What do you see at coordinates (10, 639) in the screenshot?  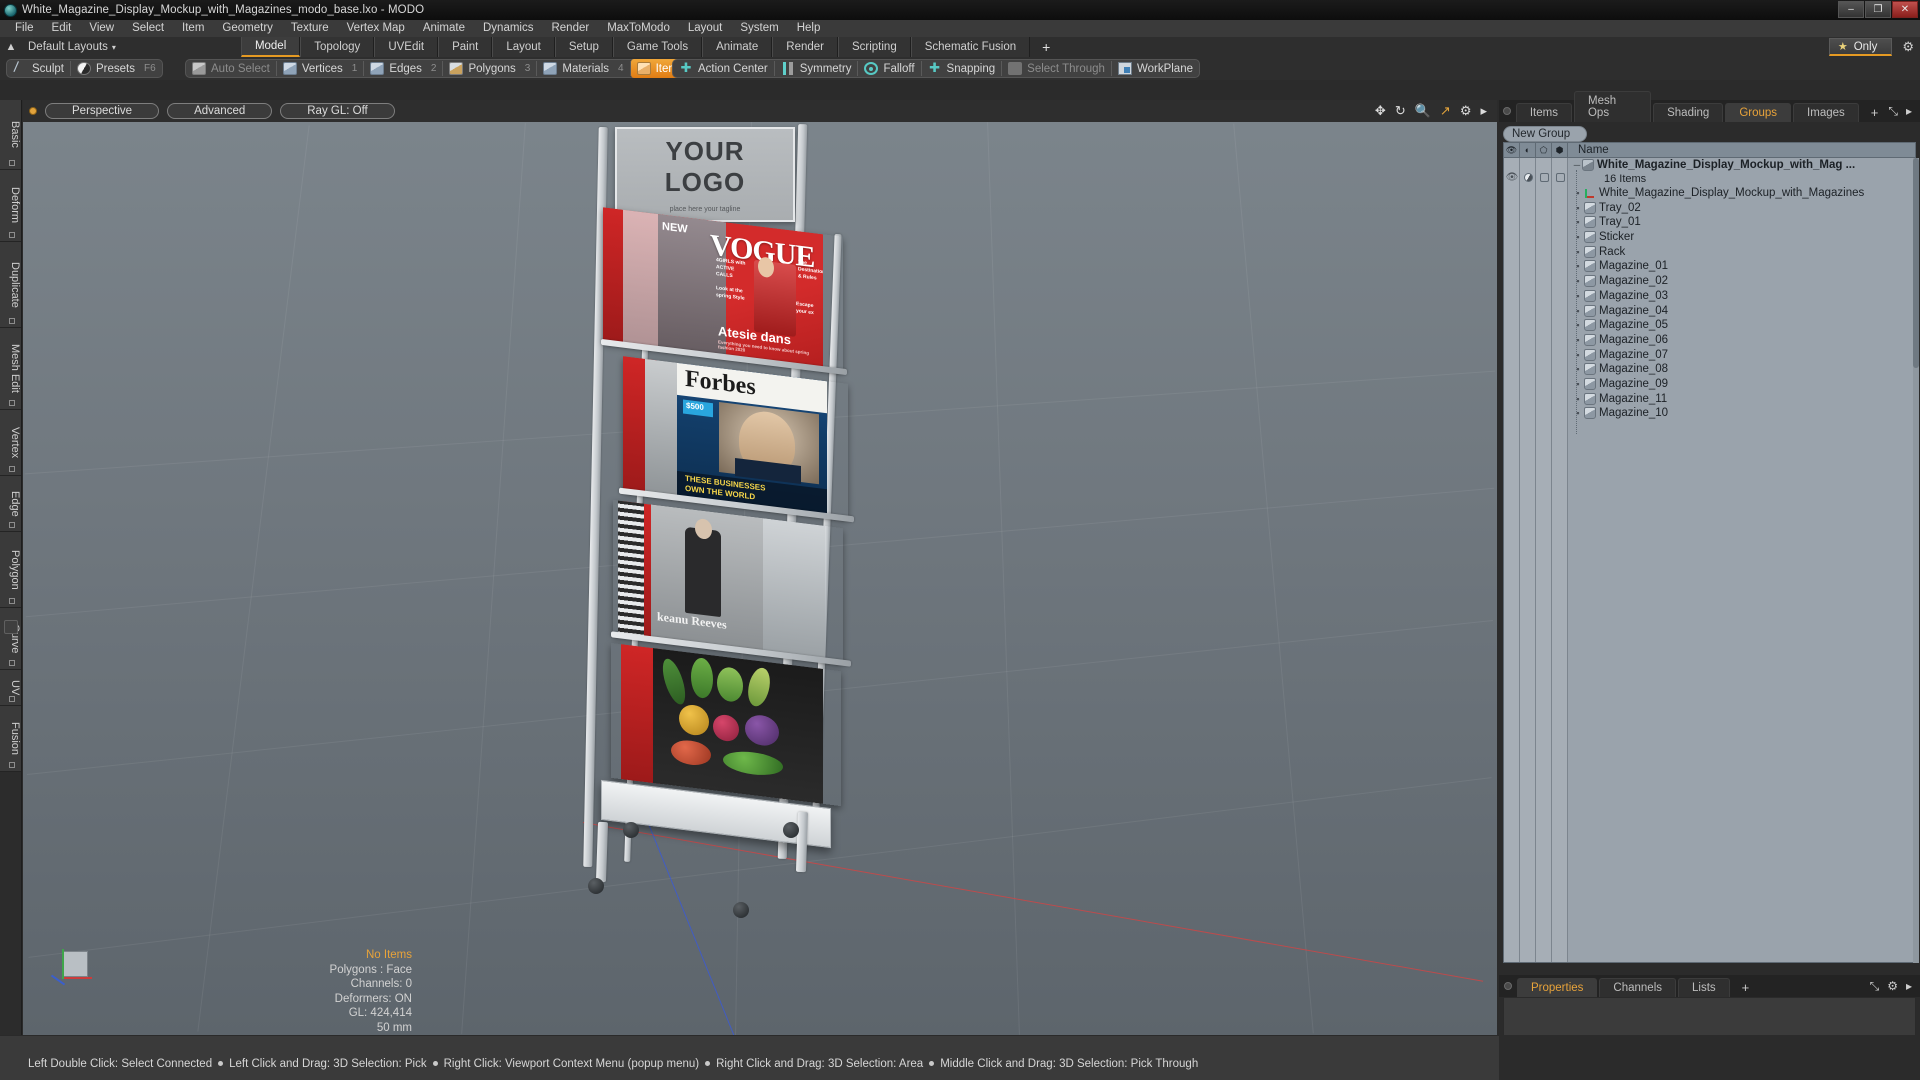 I see `left-tab-curve: Curve` at bounding box center [10, 639].